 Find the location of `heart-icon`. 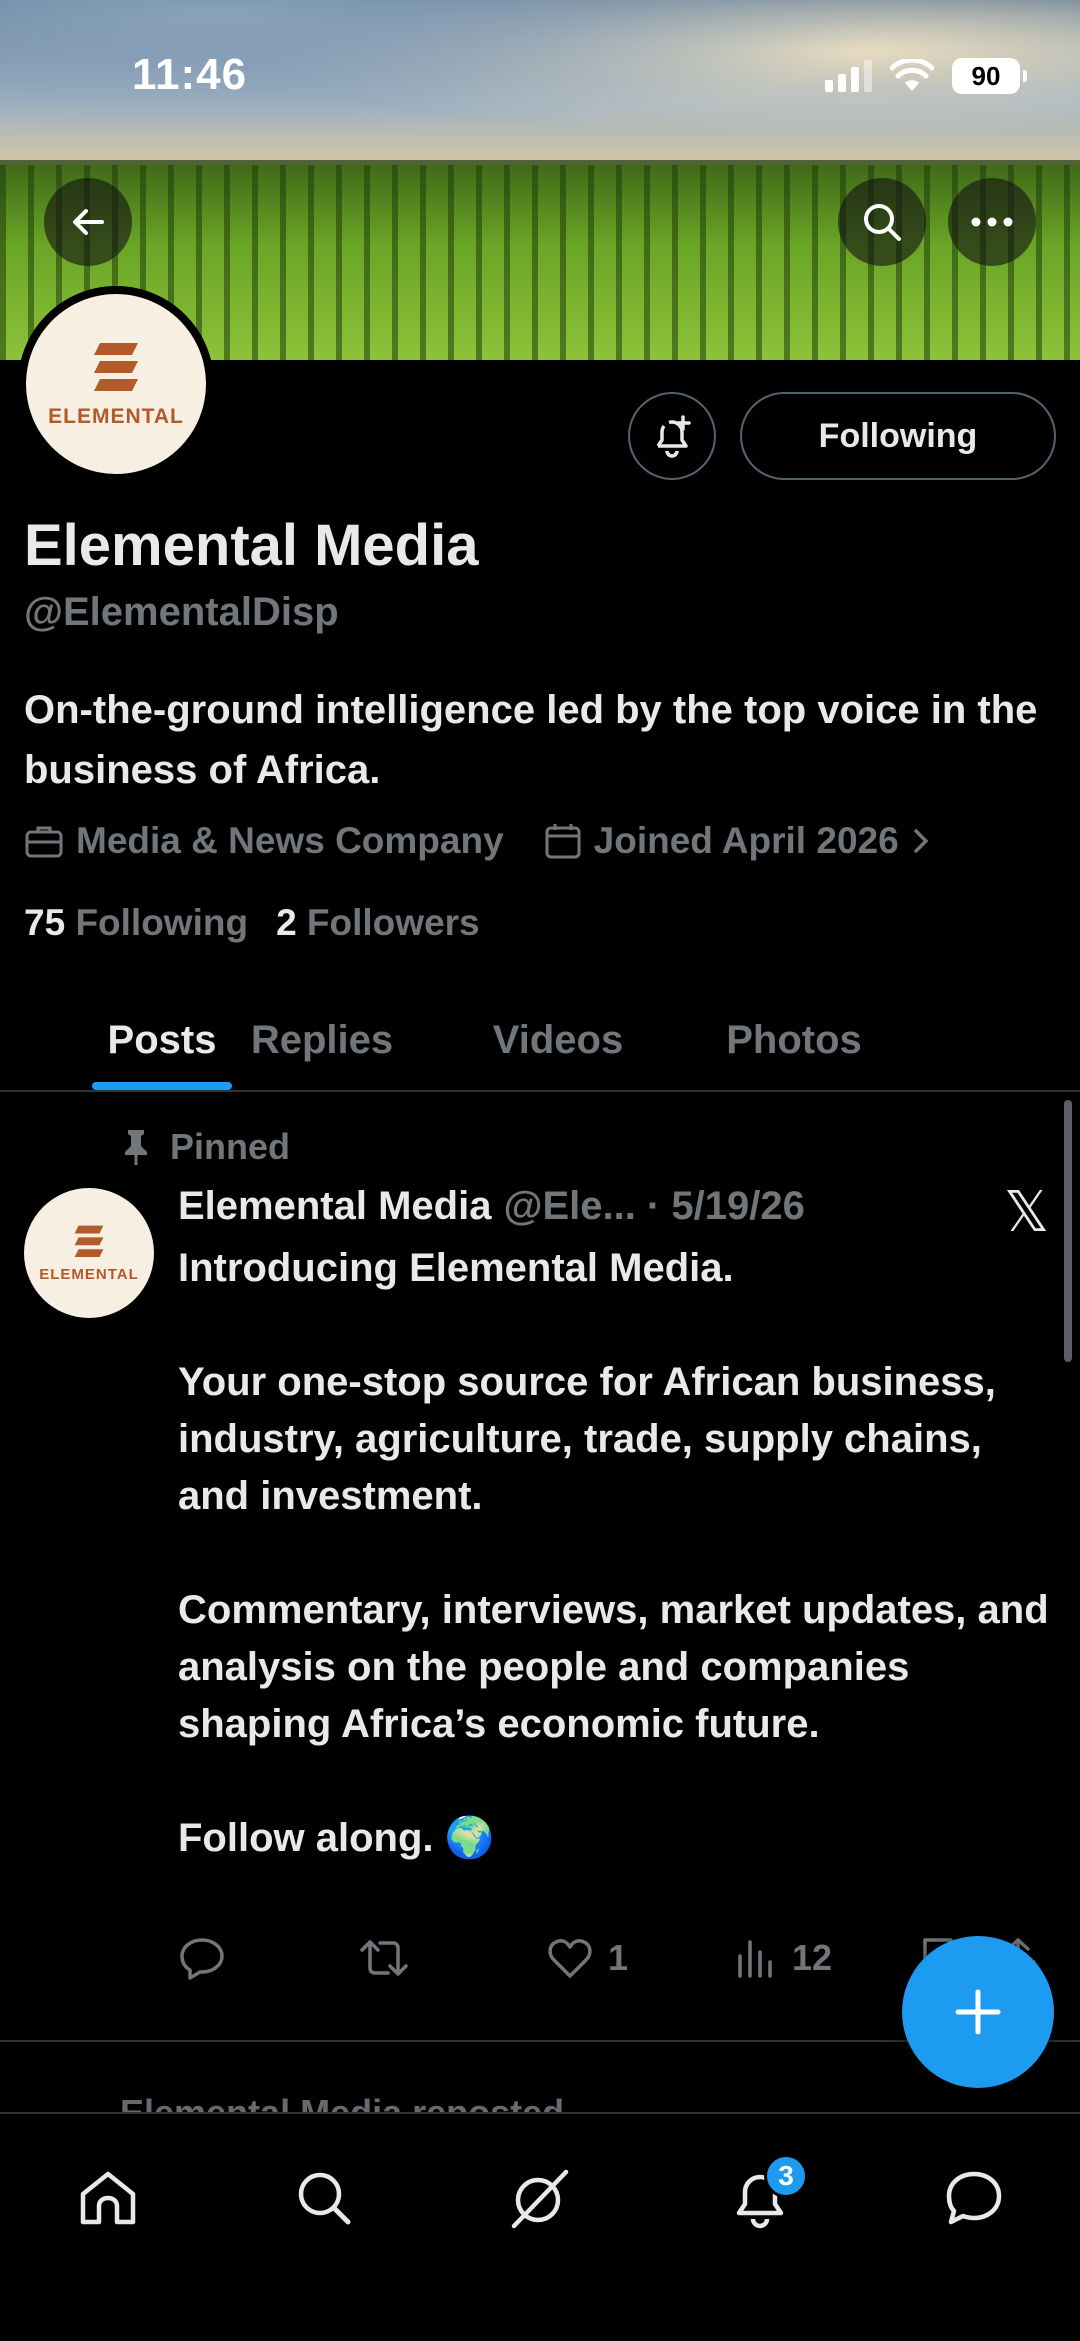

heart-icon is located at coordinates (570, 1958).